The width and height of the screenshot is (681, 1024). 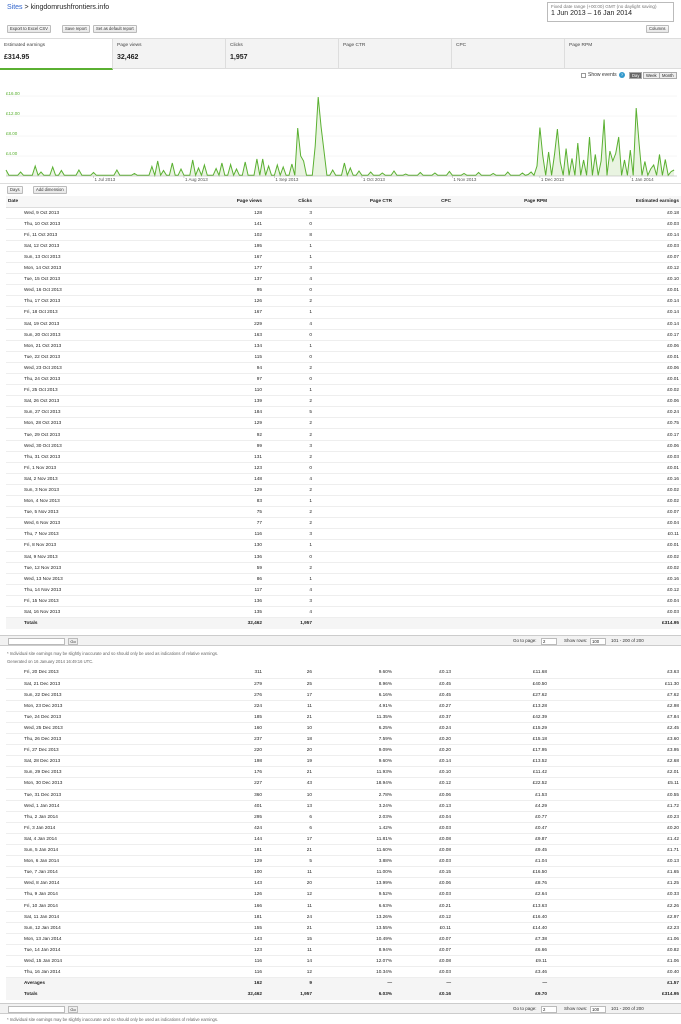 What do you see at coordinates (289, 202) in the screenshot?
I see `column-header: Clicks` at bounding box center [289, 202].